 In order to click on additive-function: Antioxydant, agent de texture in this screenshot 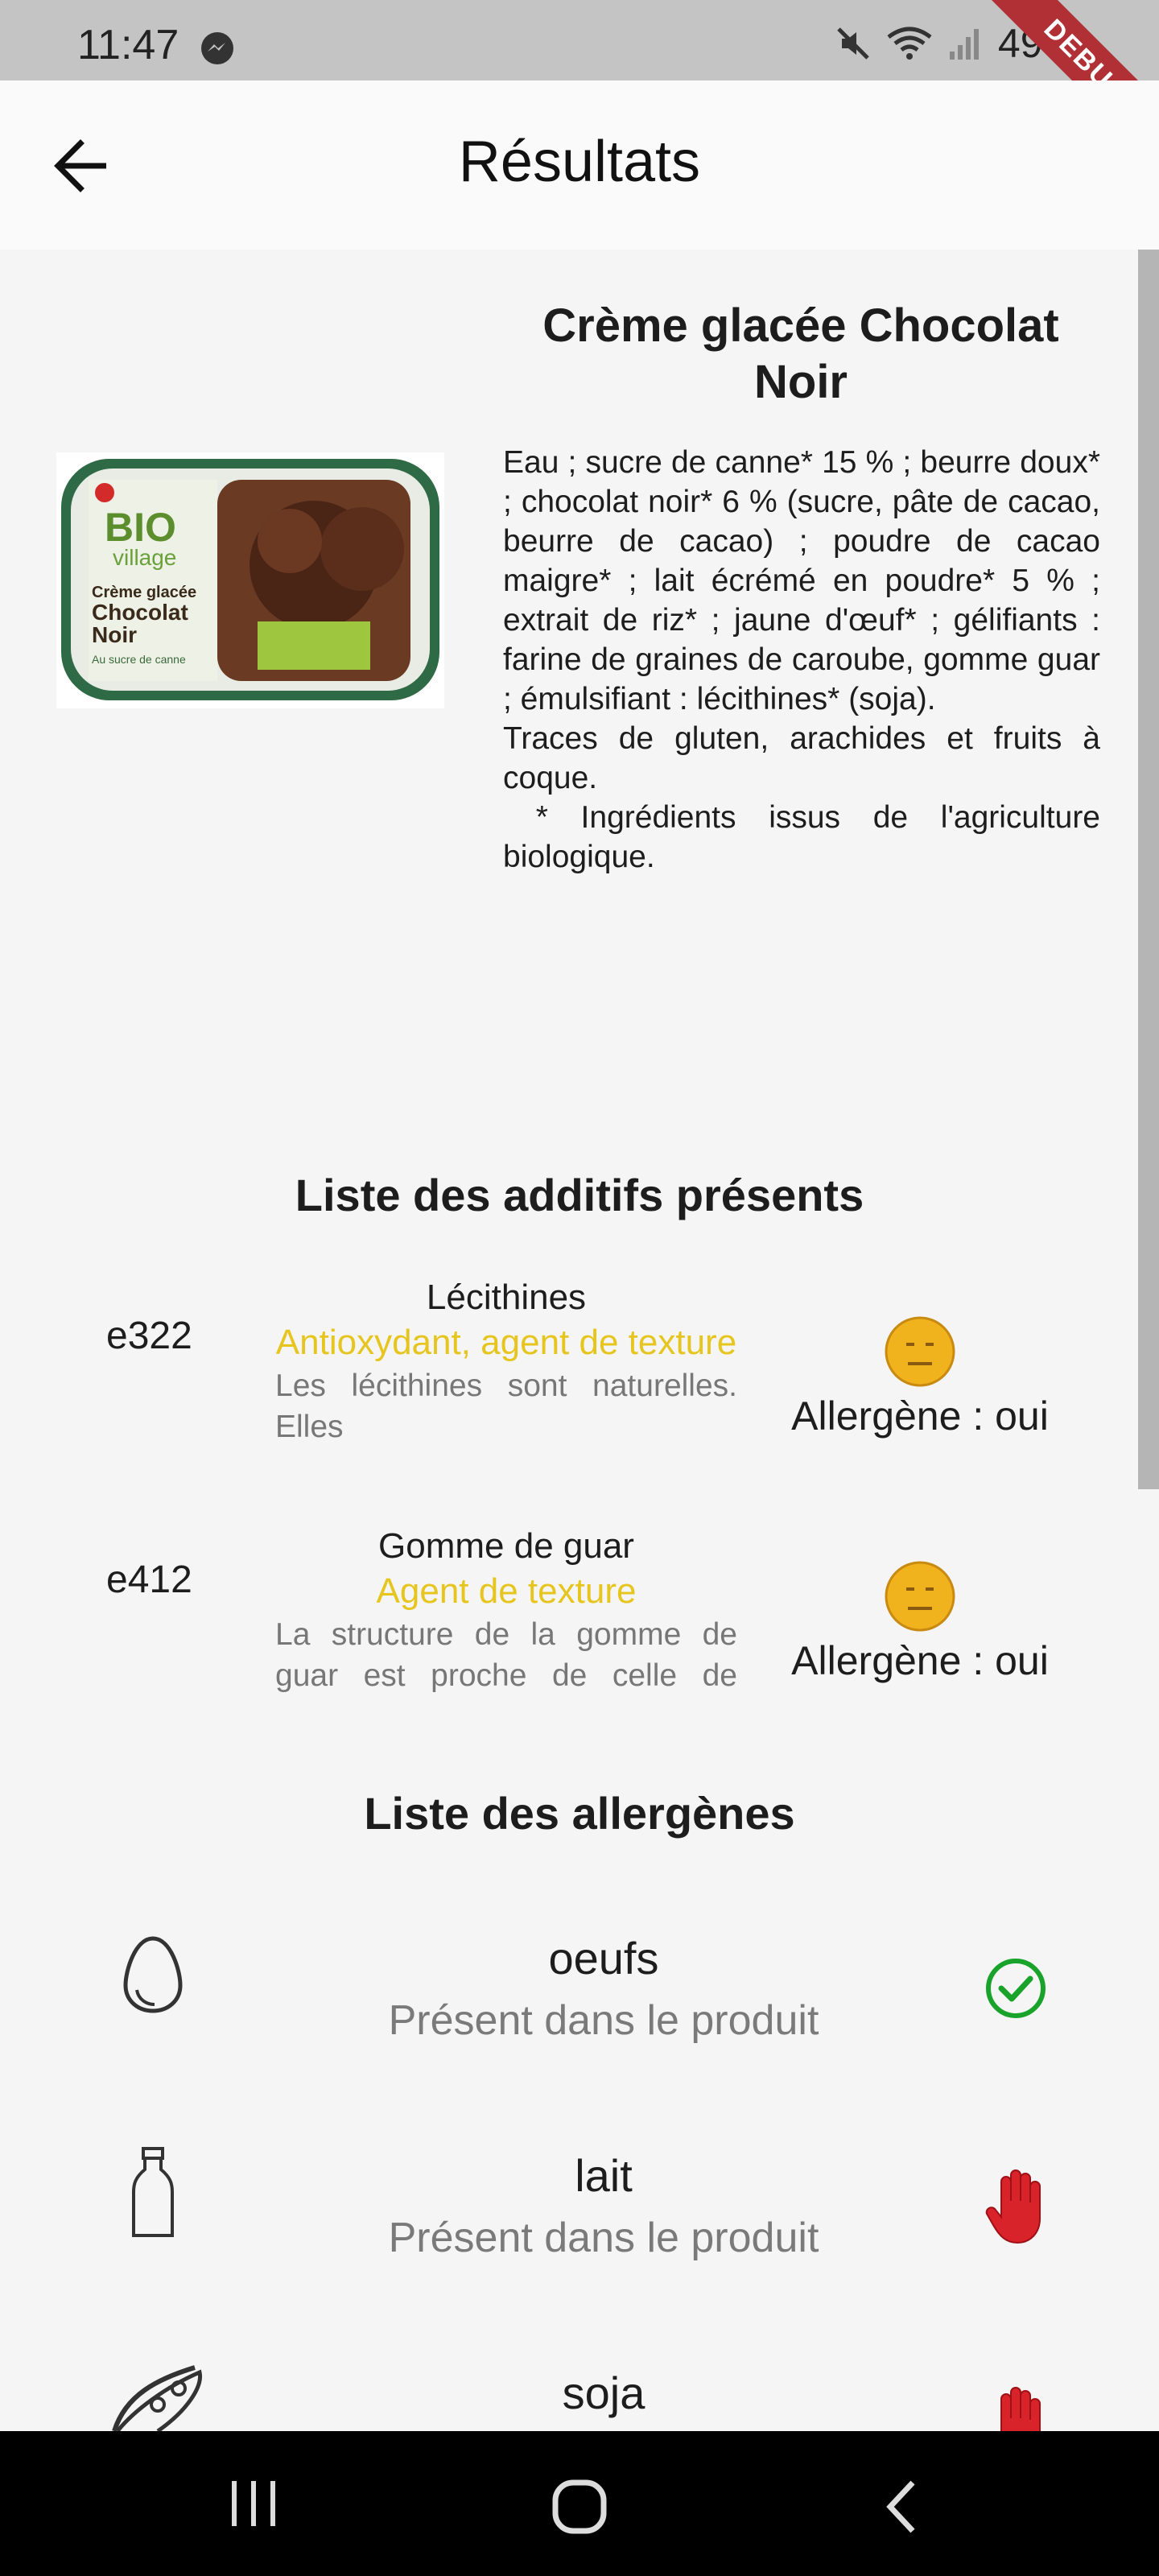, I will do `click(506, 1342)`.